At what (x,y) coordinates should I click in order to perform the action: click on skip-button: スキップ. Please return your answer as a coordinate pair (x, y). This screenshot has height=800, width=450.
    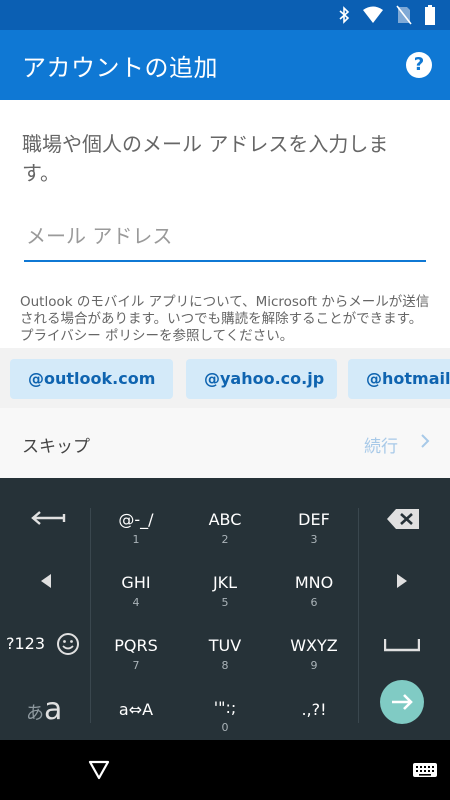
    Looking at the image, I should click on (56, 444).